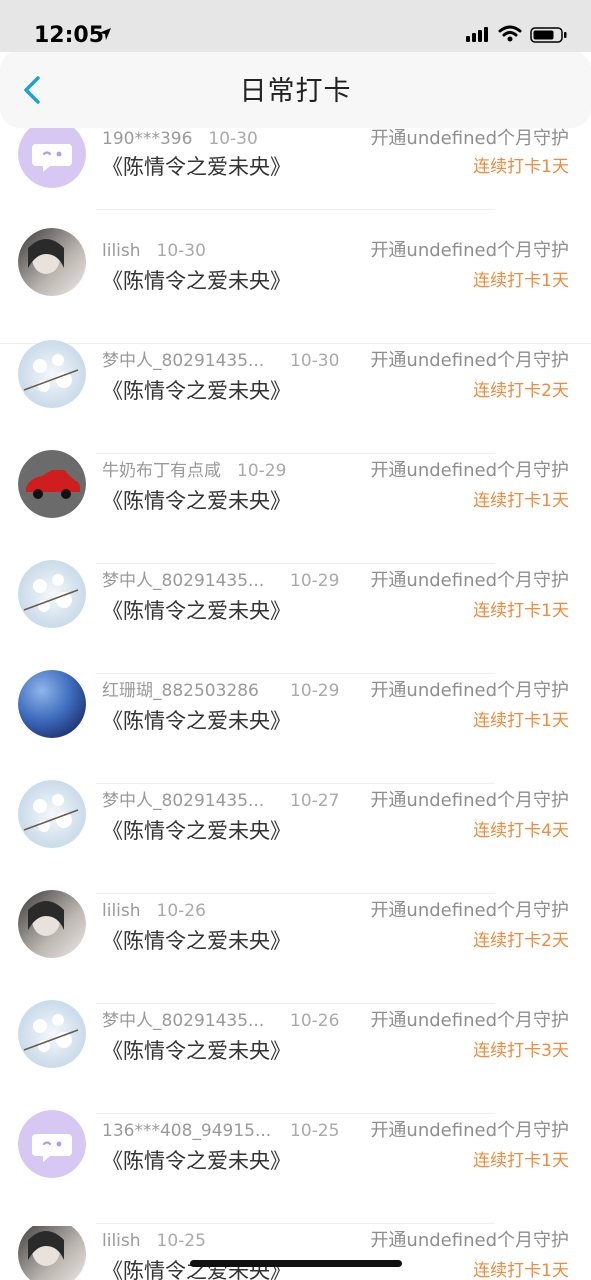 The height and width of the screenshot is (1280, 591). I want to click on cellular-signal-icon, so click(477, 34).